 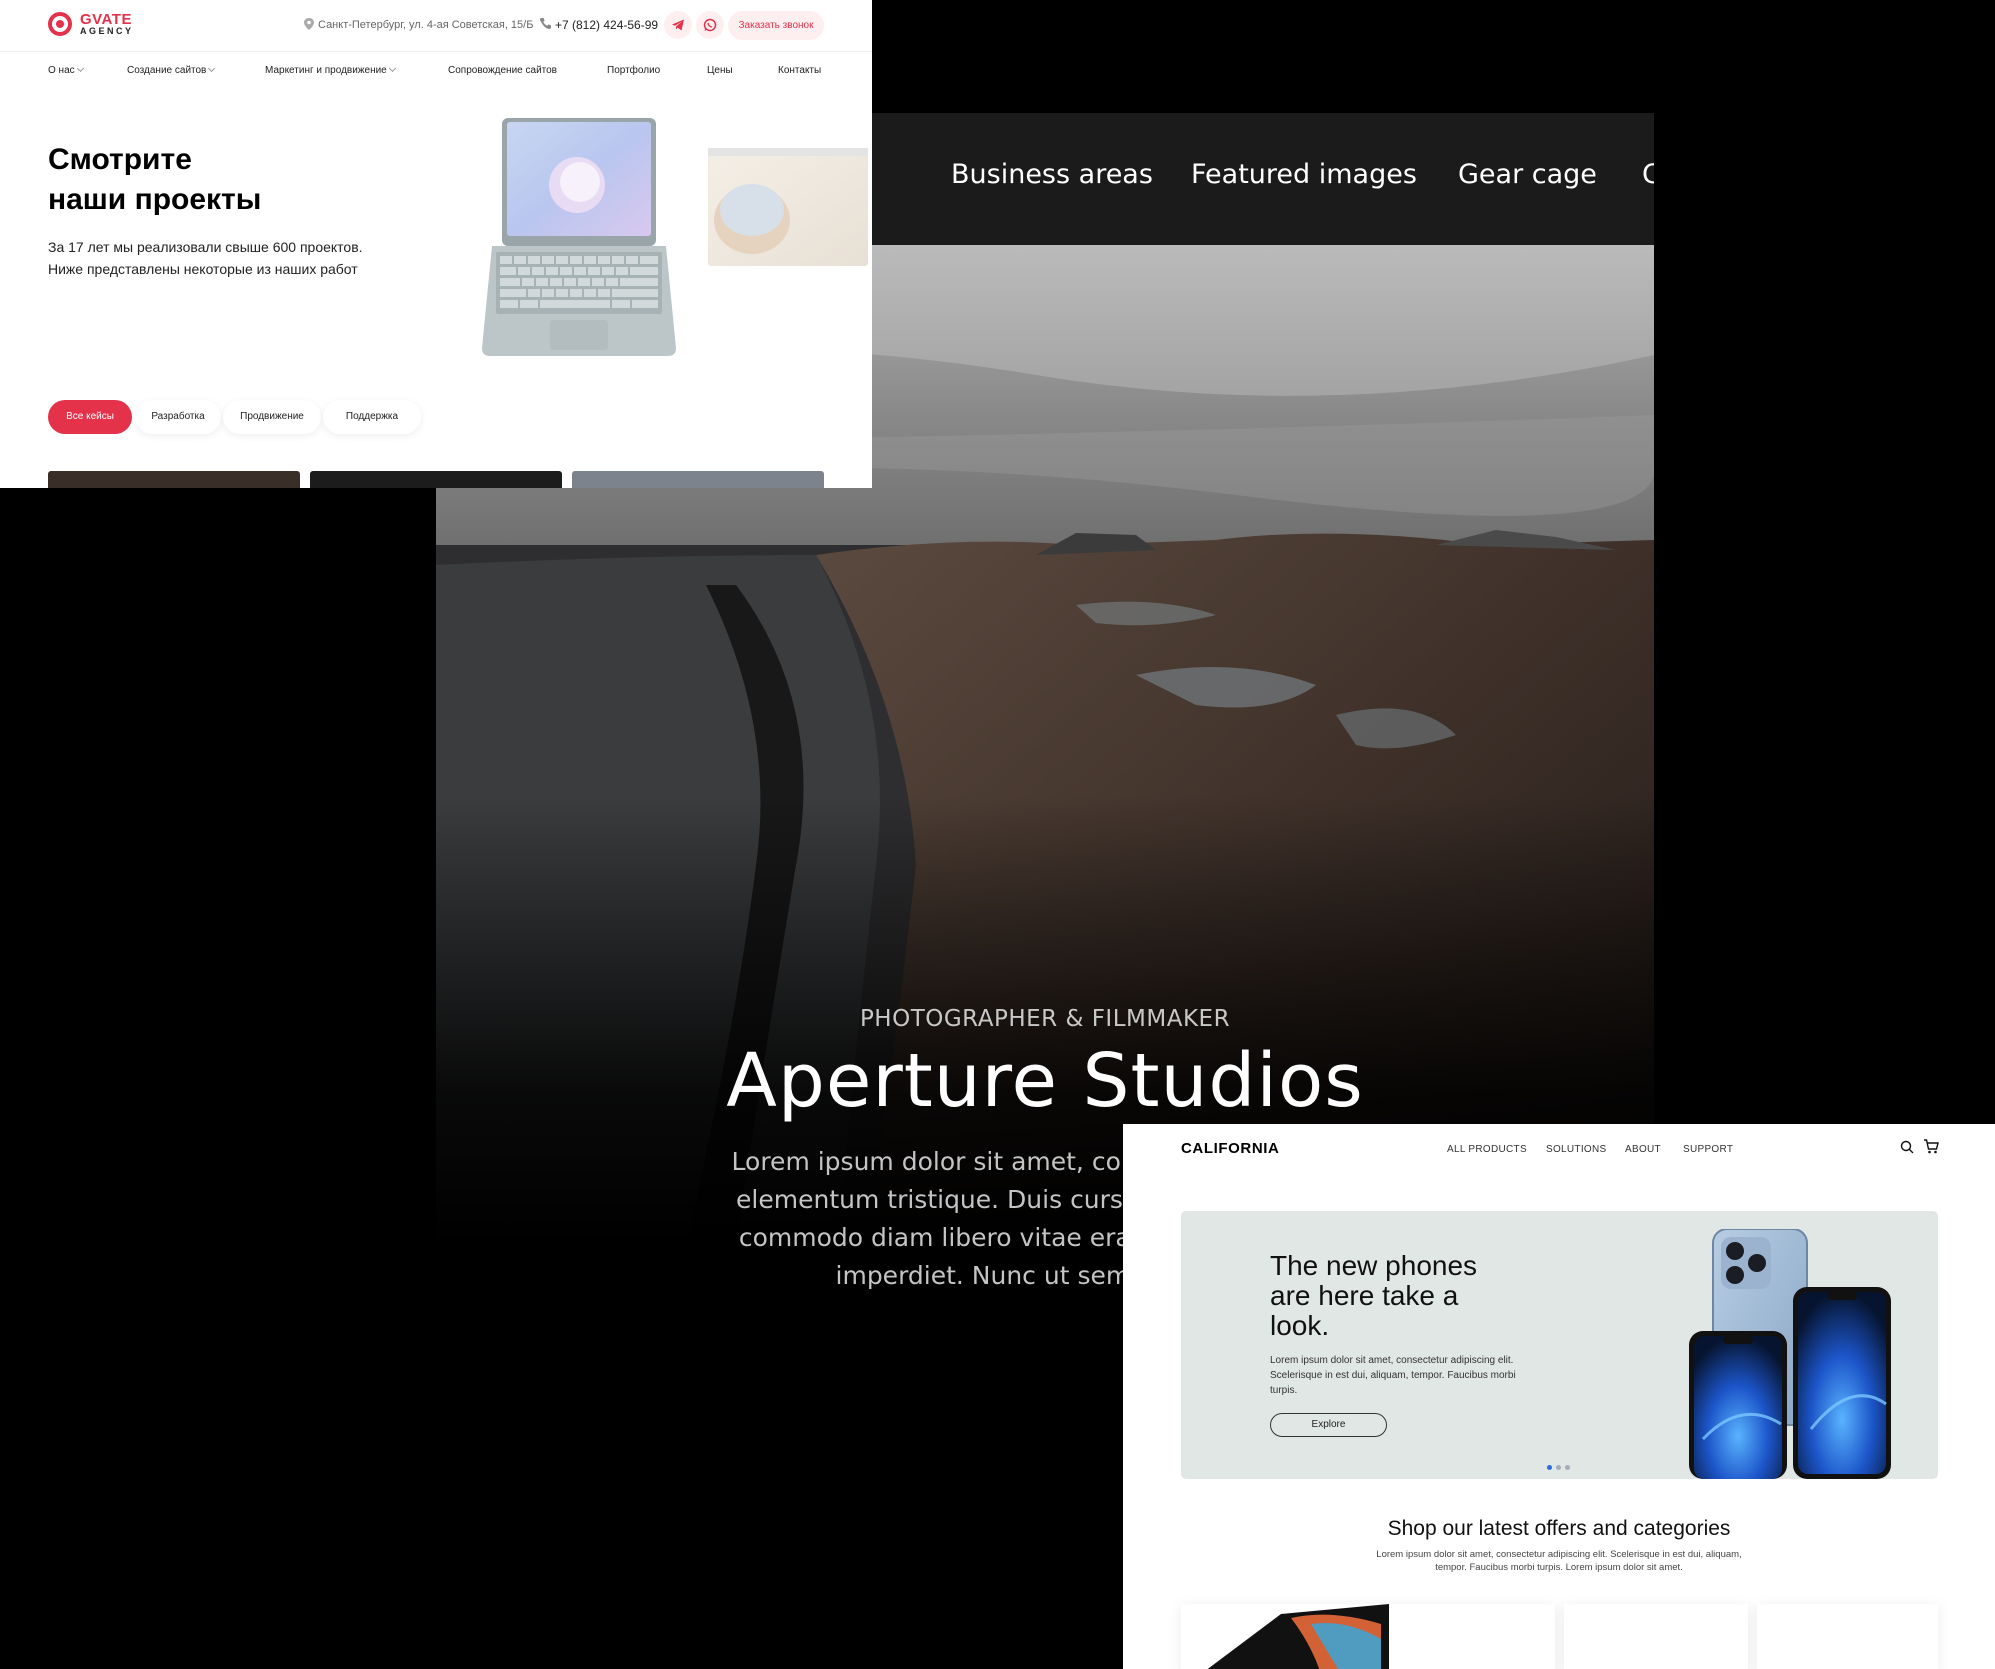 What do you see at coordinates (1285, 1636) in the screenshot?
I see `product-thumbnail-image` at bounding box center [1285, 1636].